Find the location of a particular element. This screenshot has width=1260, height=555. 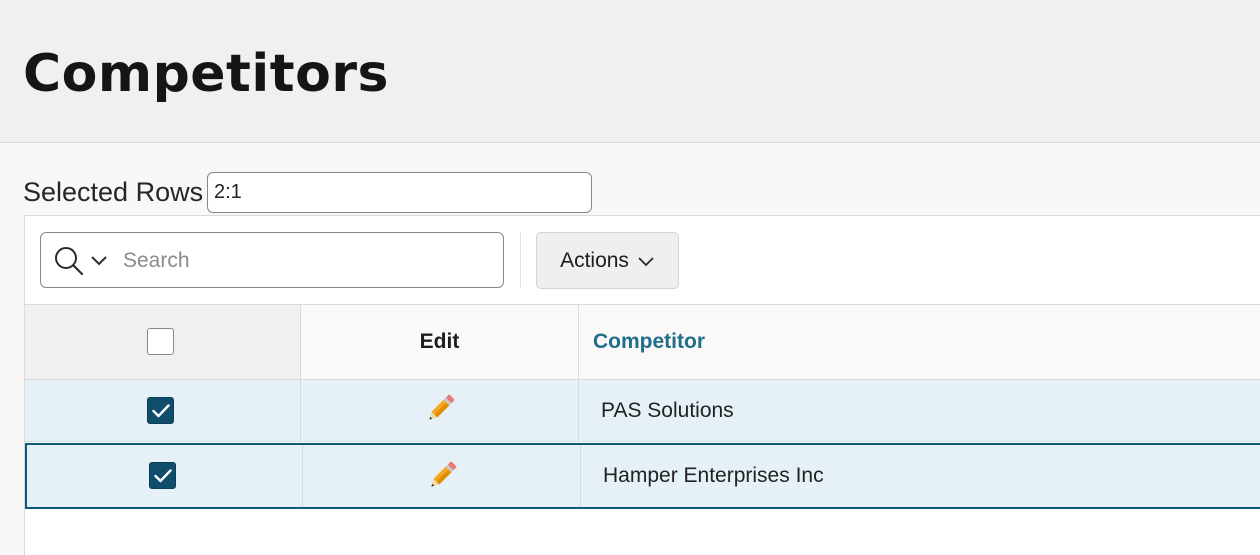

select-all-header is located at coordinates (163, 342).